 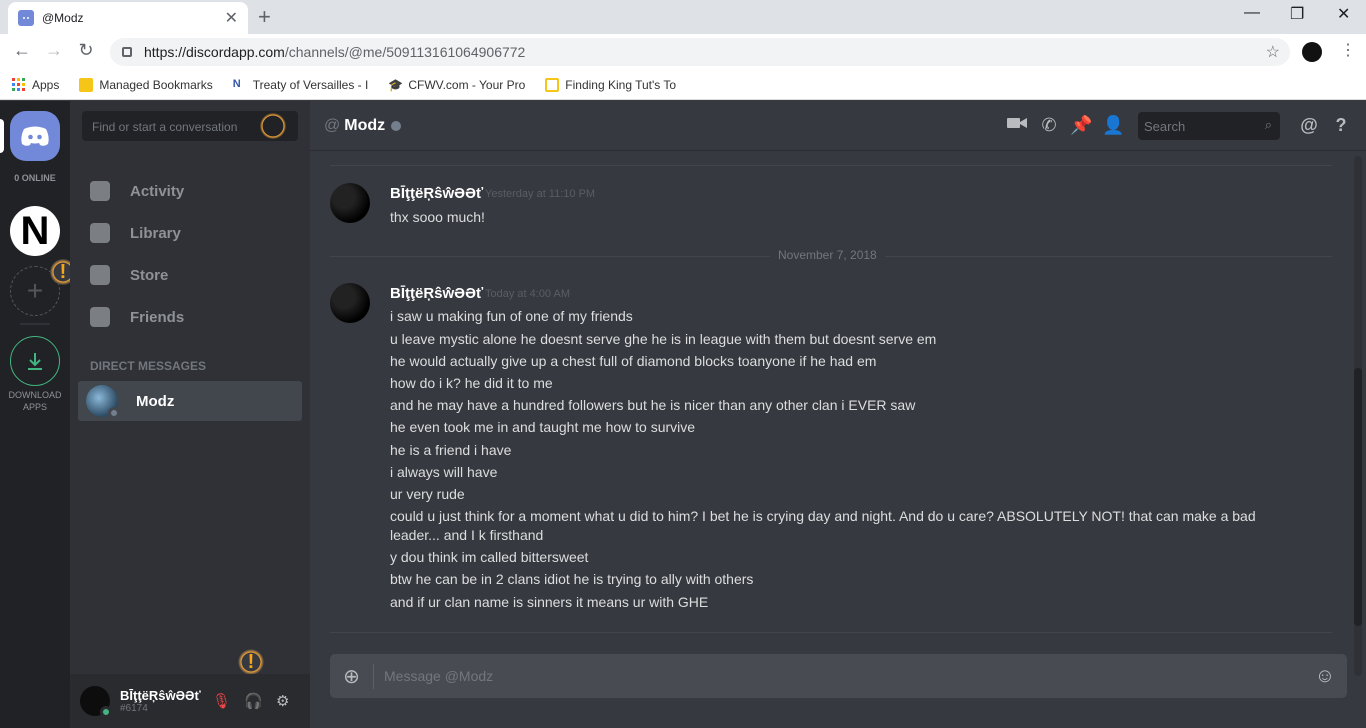 What do you see at coordinates (1343, 14) in the screenshot?
I see `window-close-icon: ✕` at bounding box center [1343, 14].